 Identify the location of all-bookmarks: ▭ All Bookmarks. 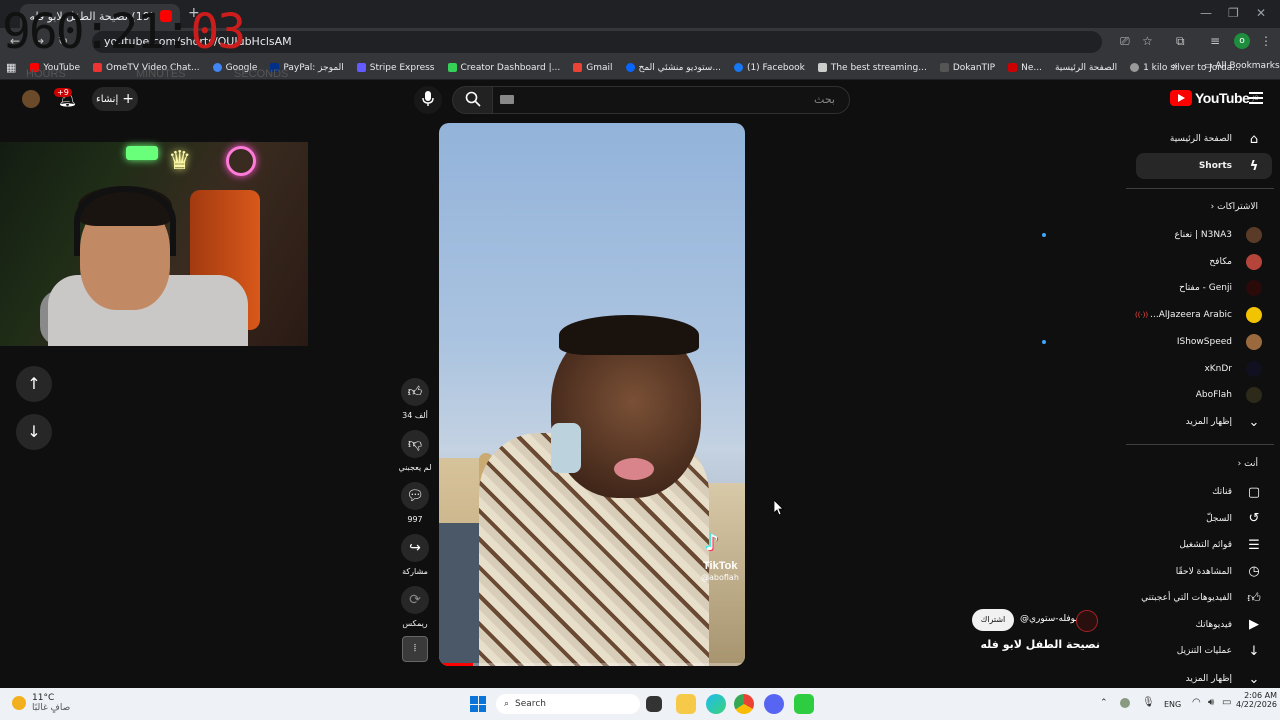
(1242, 66).